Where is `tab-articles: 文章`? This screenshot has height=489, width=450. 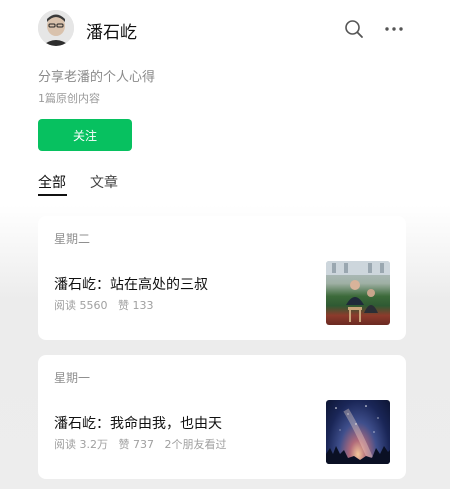 tab-articles: 文章 is located at coordinates (104, 182).